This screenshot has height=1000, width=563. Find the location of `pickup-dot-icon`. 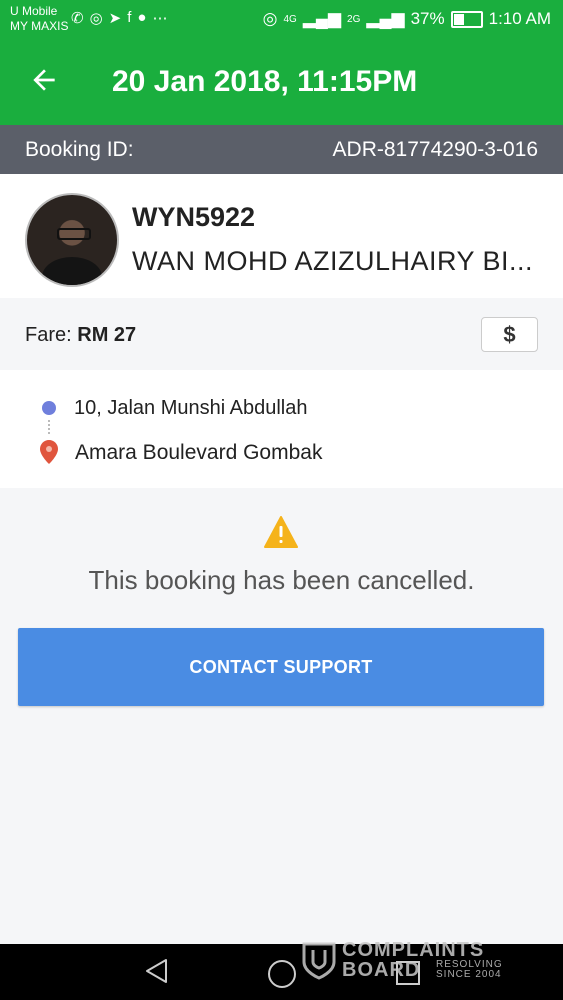

pickup-dot-icon is located at coordinates (49, 408).